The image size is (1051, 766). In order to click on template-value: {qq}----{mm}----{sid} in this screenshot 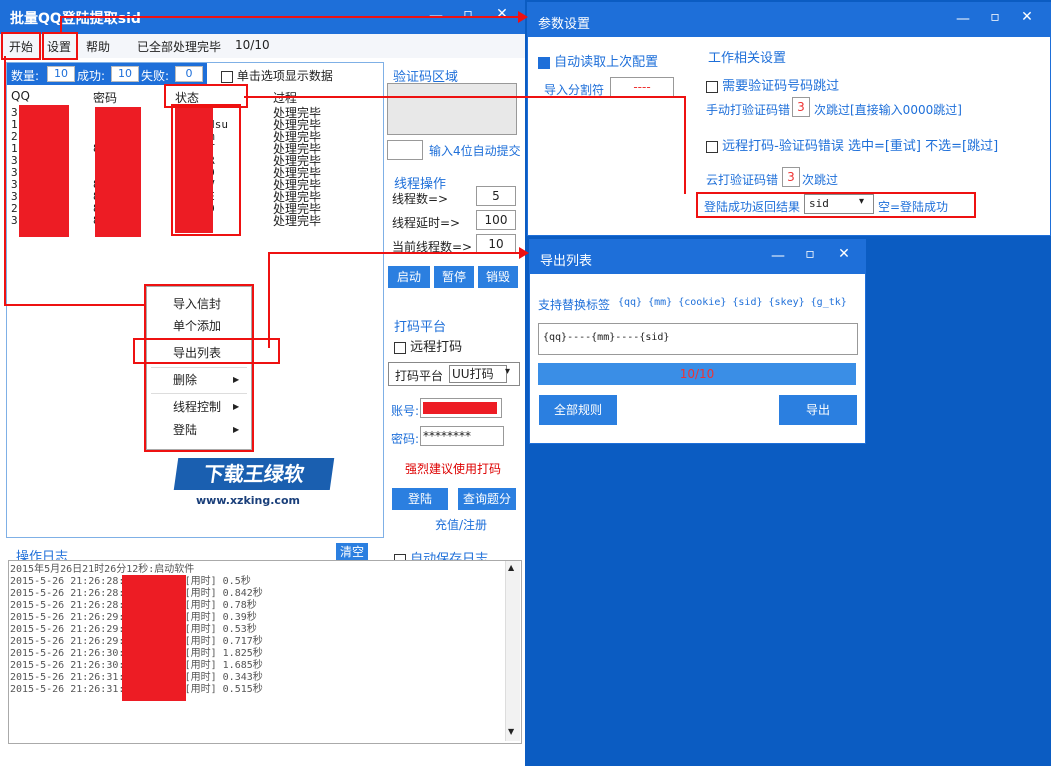, I will do `click(606, 337)`.